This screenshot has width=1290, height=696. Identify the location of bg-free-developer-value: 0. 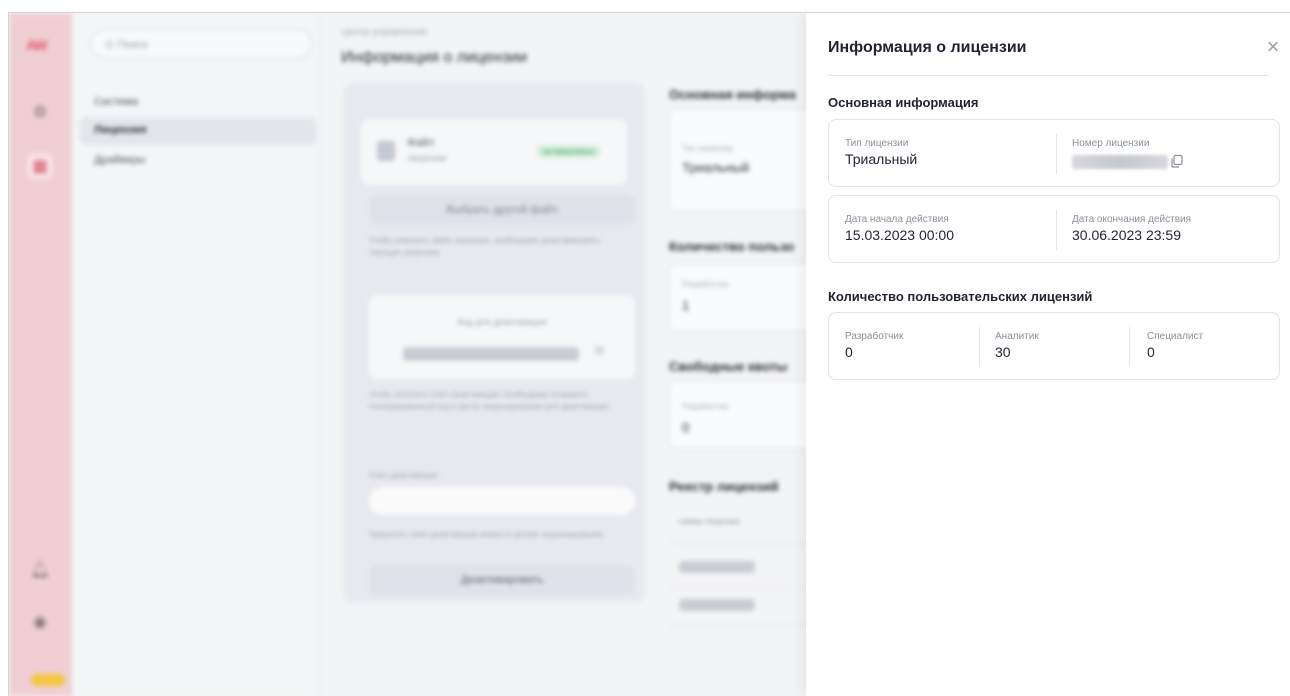
(686, 427).